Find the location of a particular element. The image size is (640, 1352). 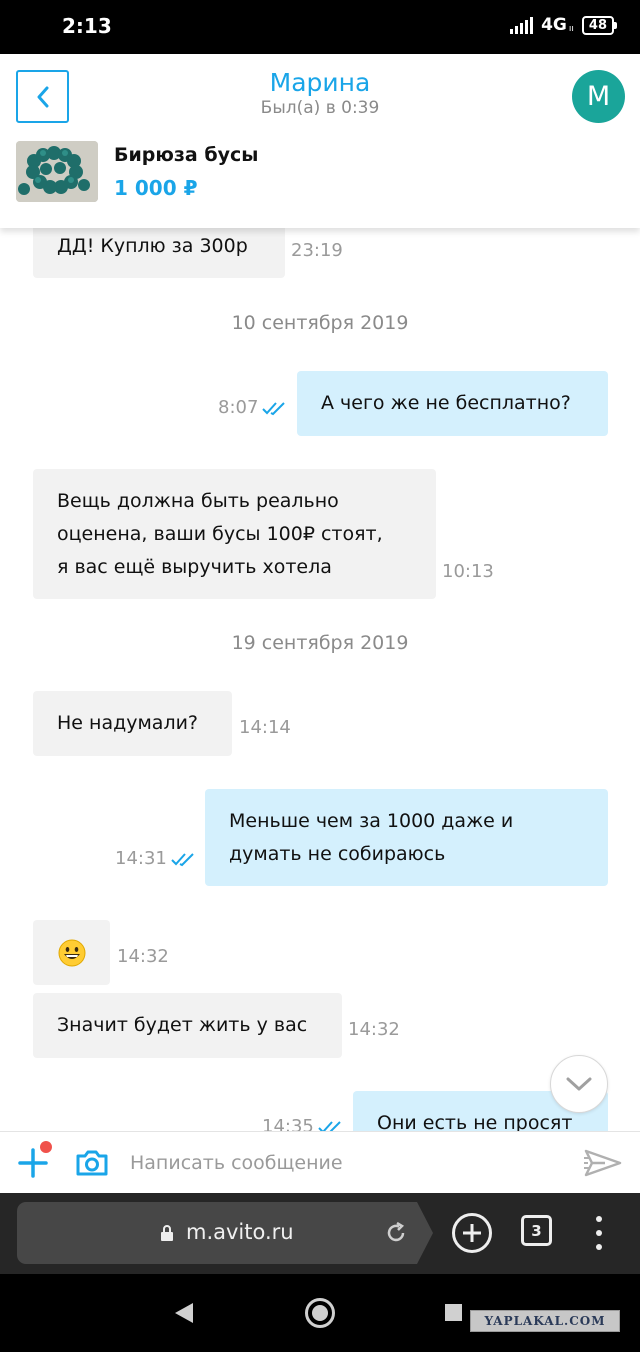

message-input is located at coordinates (335, 1163).